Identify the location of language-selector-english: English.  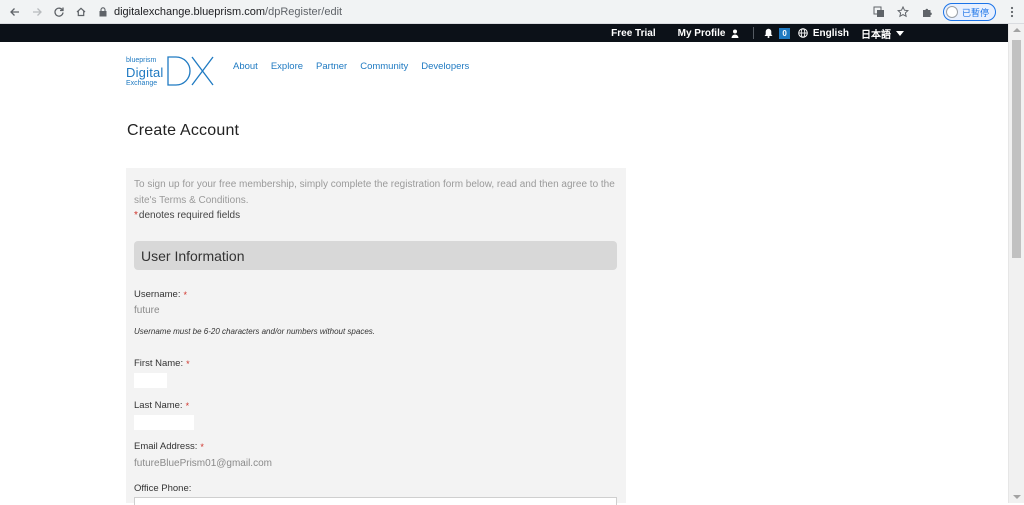
(823, 33).